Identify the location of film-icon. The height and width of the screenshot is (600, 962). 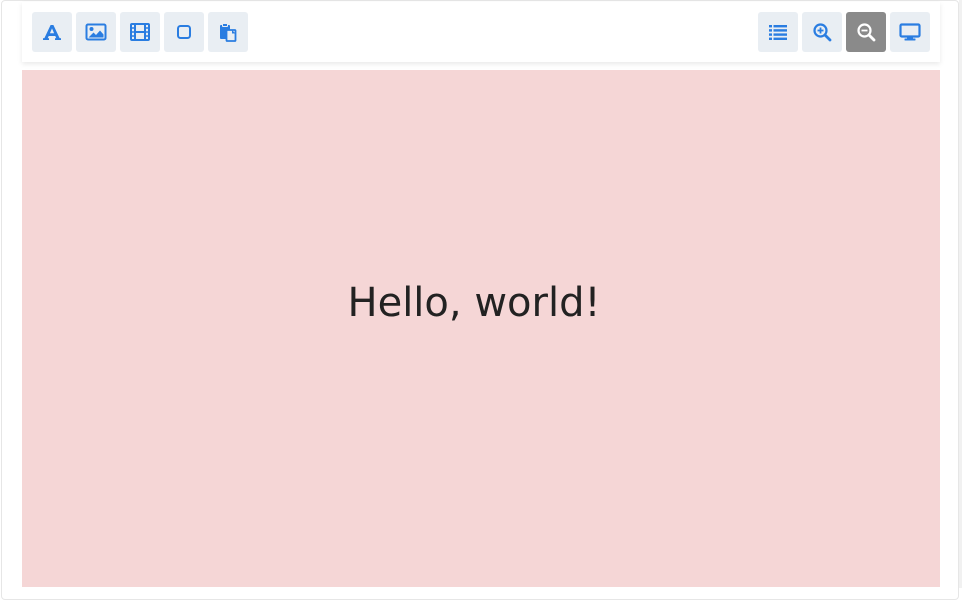
(140, 32).